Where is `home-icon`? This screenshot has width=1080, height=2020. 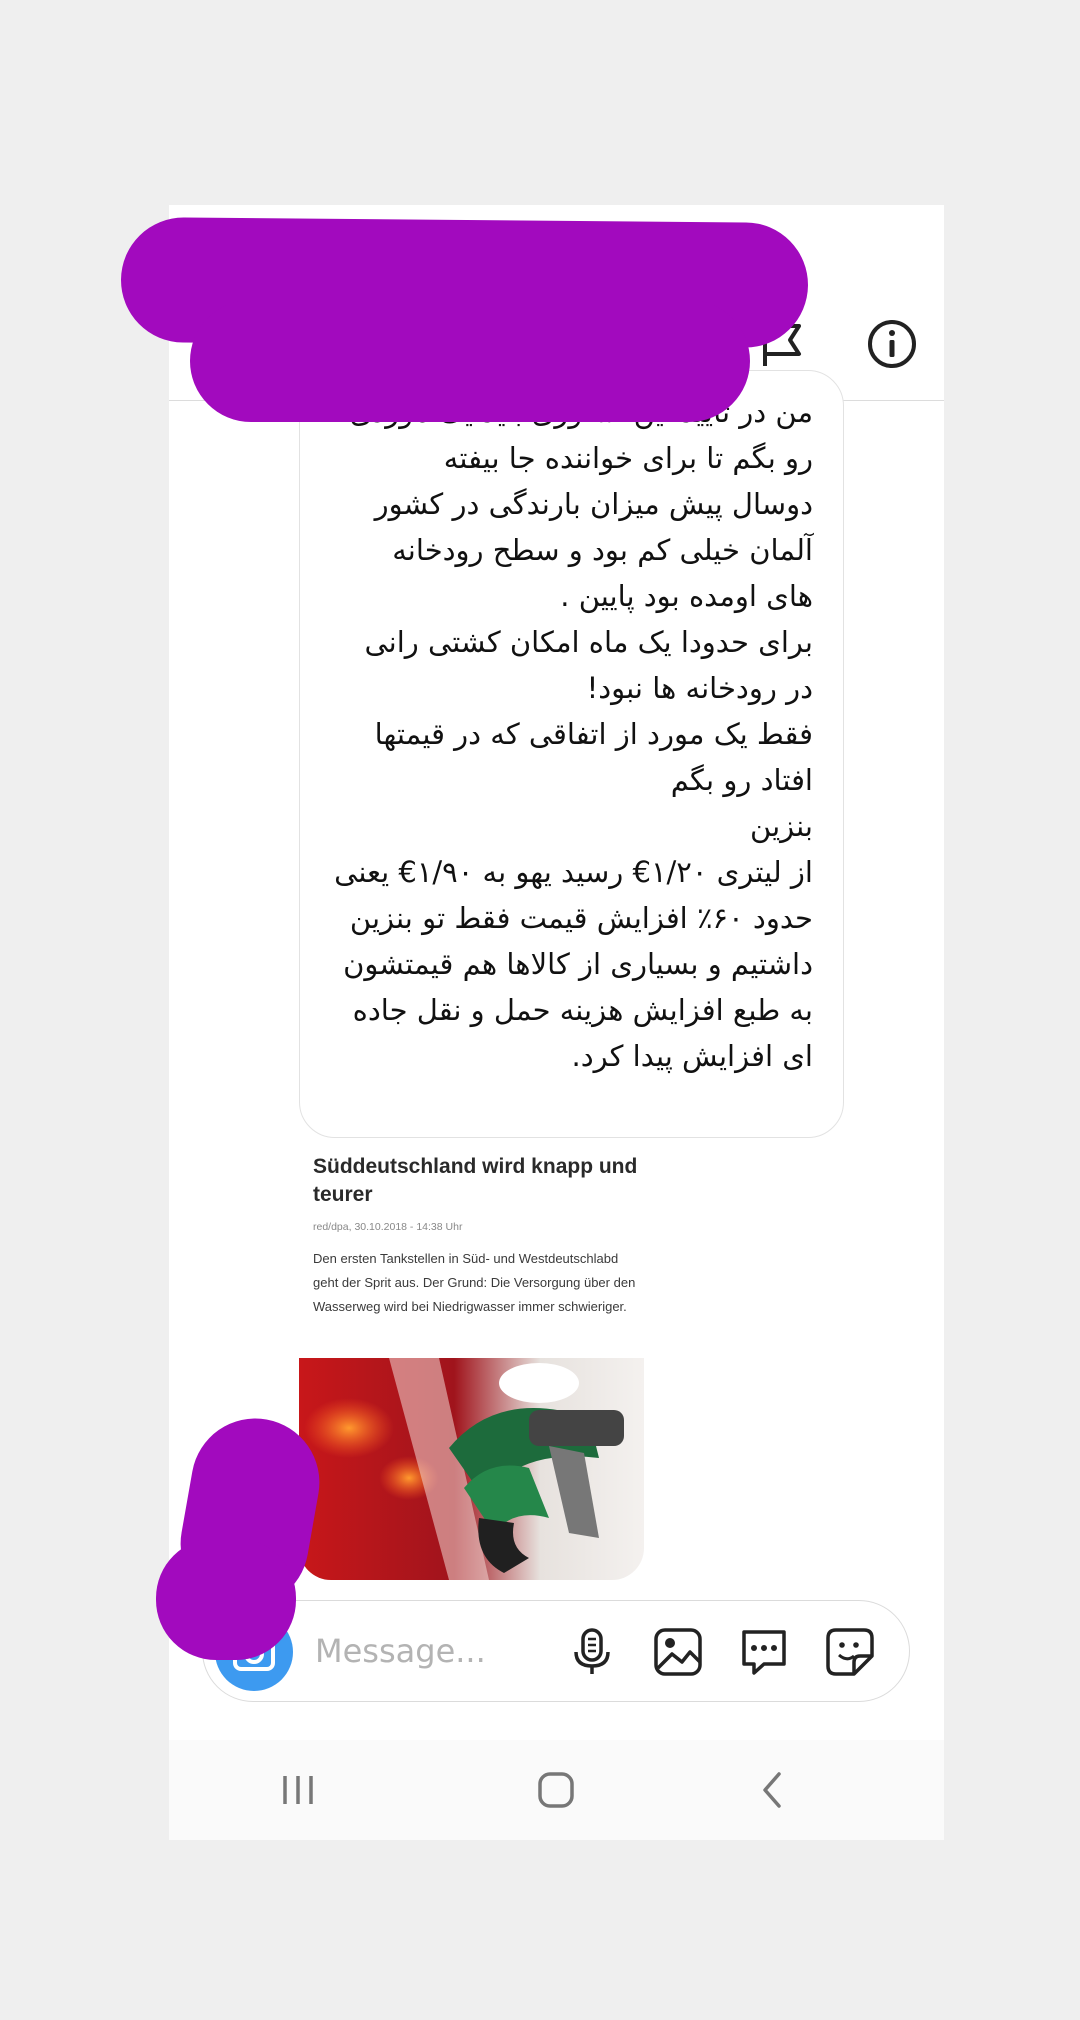
home-icon is located at coordinates (556, 1790).